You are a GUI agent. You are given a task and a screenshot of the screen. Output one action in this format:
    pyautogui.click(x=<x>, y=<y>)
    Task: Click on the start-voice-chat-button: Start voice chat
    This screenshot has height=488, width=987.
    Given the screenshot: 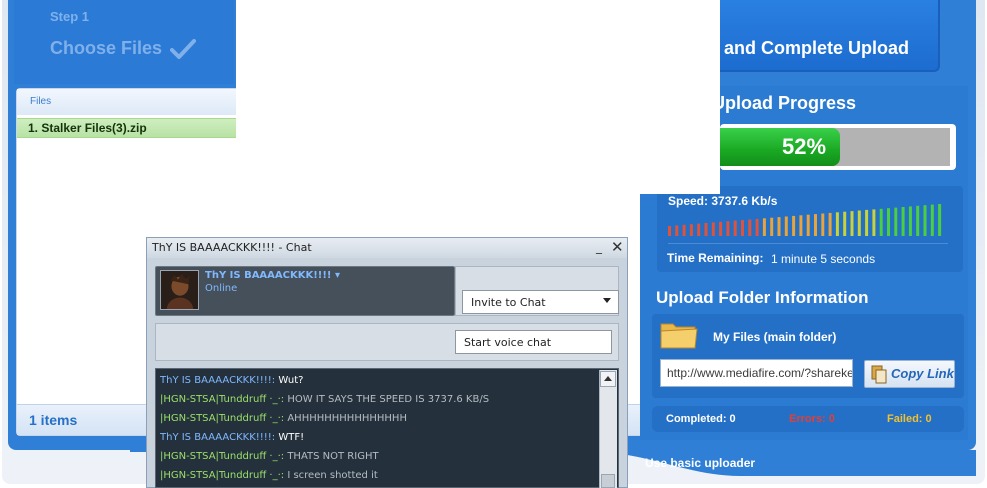 What is the action you would take?
    pyautogui.click(x=533, y=342)
    